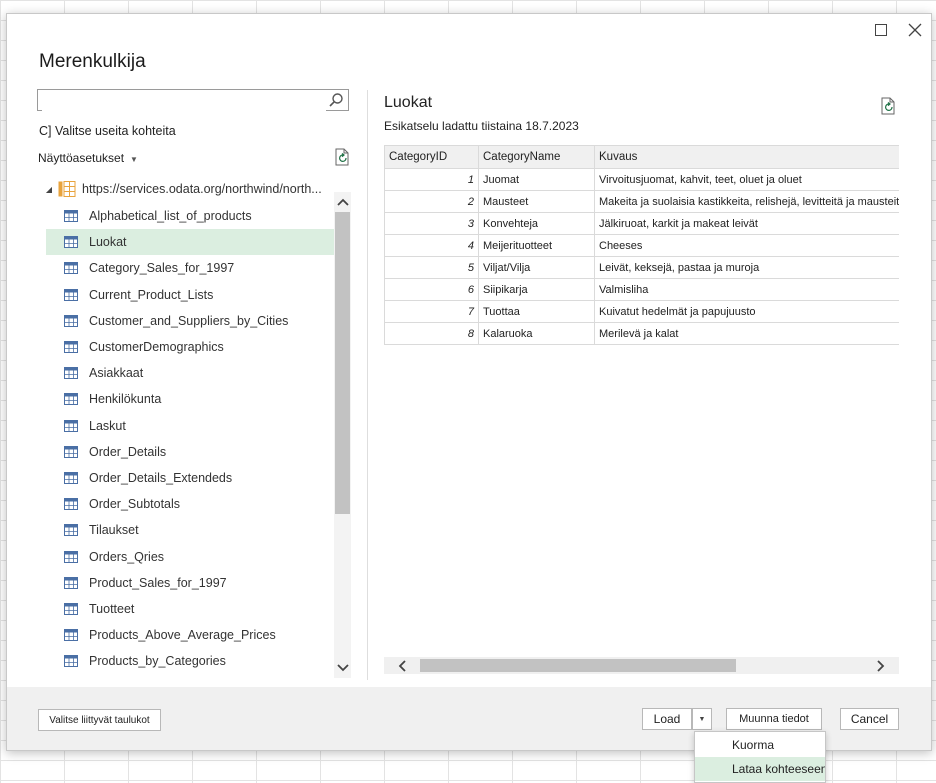  I want to click on table-cell: Merilevä ja kalat, so click(746, 333).